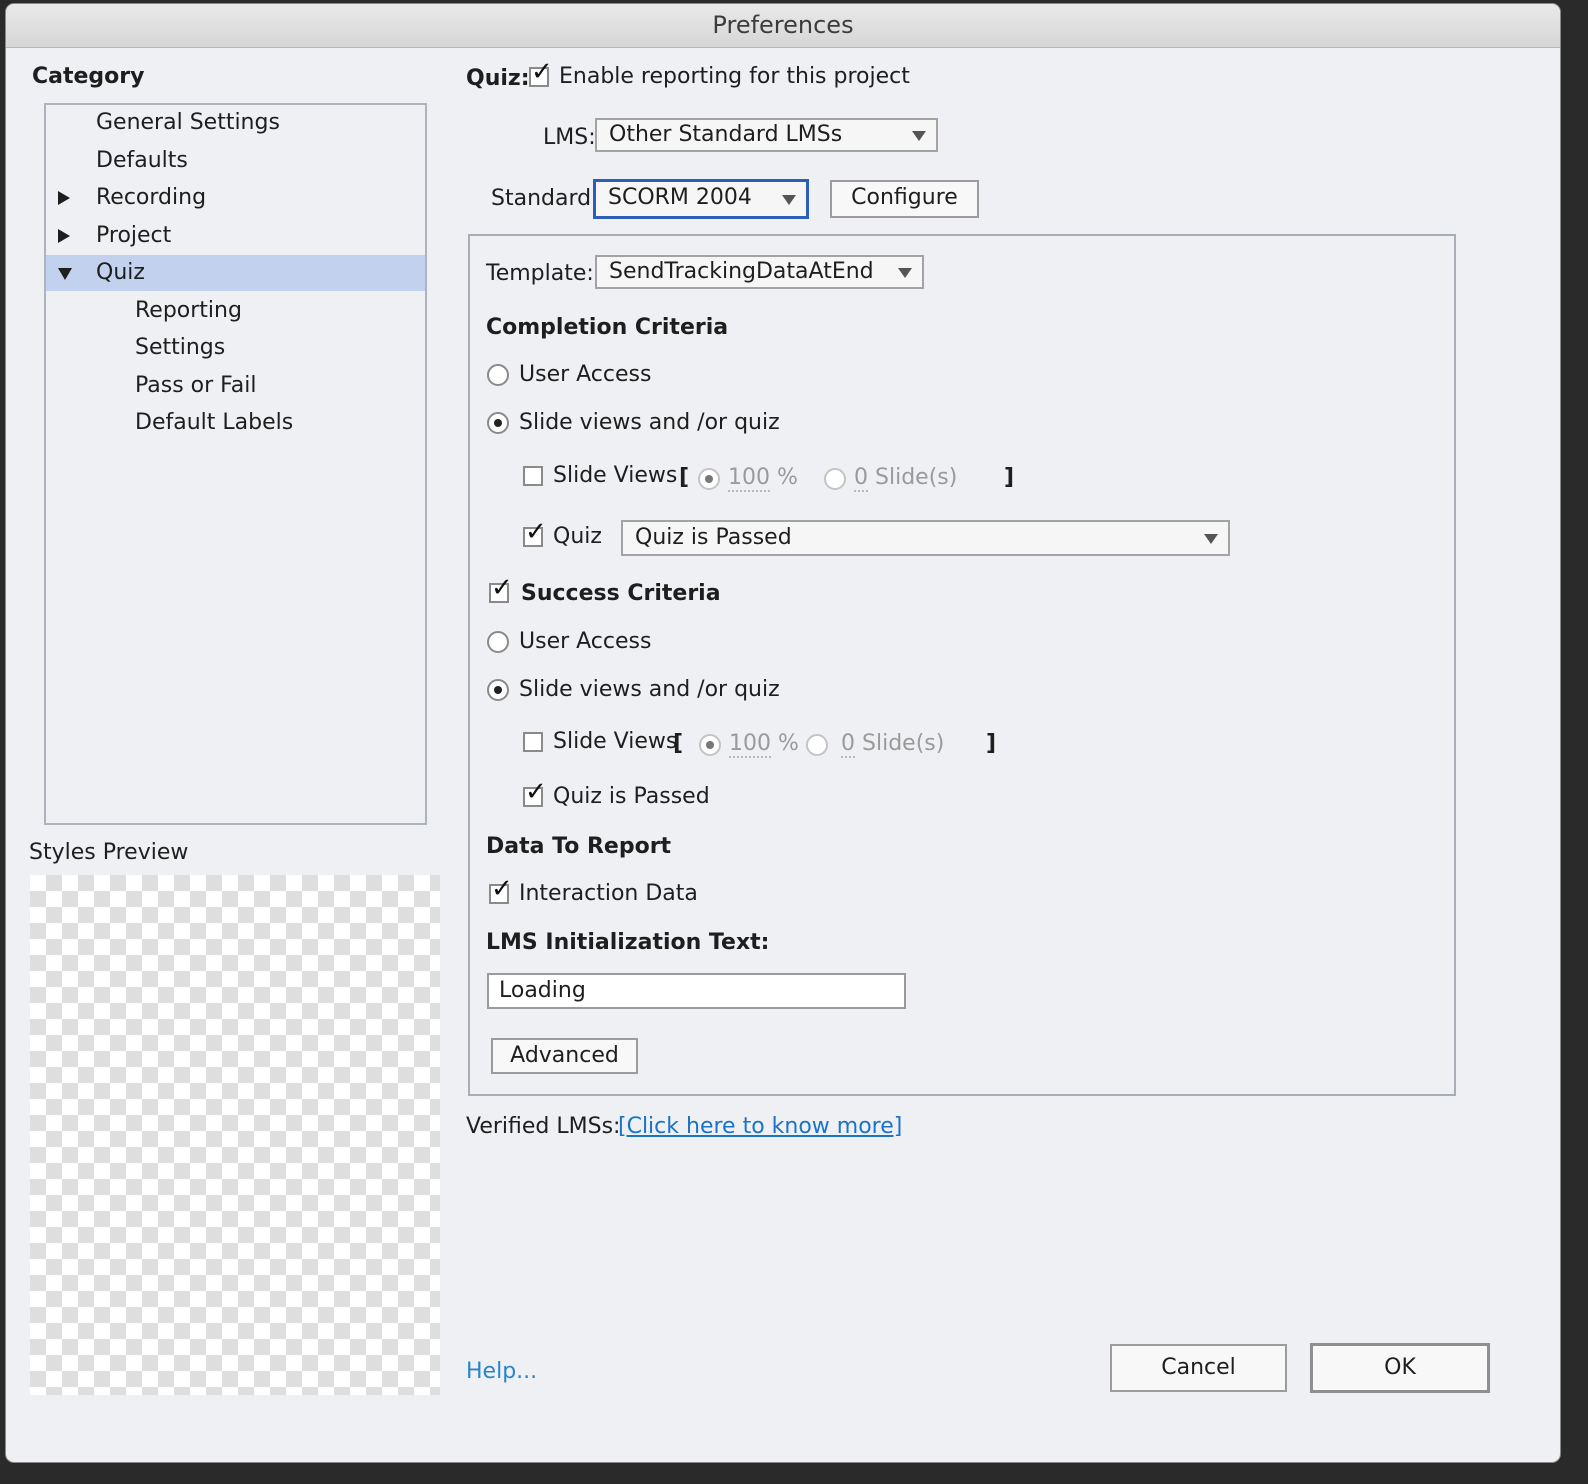 Image resolution: width=1588 pixels, height=1484 pixels. Describe the element at coordinates (788, 743) in the screenshot. I see `success-percent-unit: %` at that location.